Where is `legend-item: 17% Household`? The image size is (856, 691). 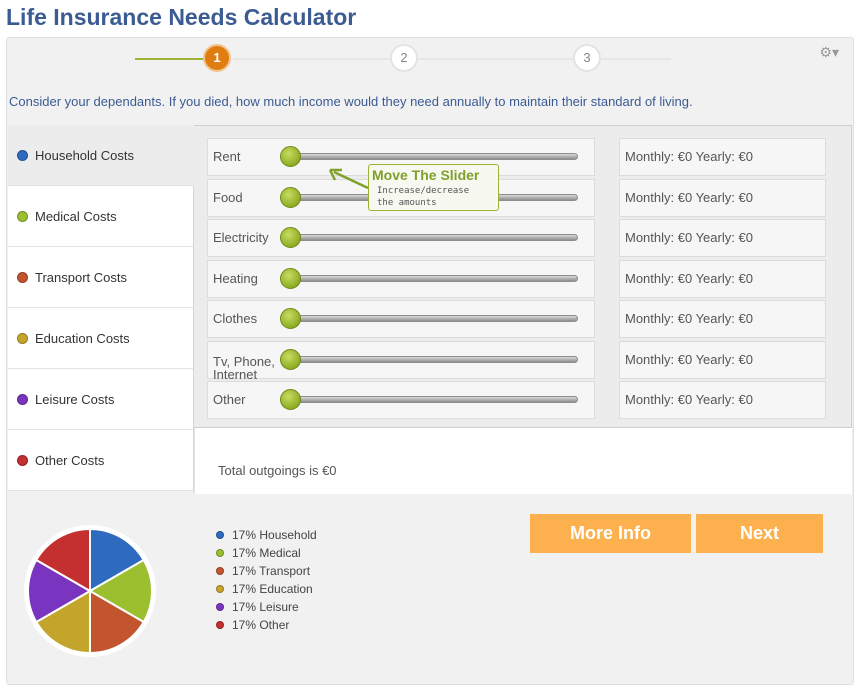
legend-item: 17% Household is located at coordinates (266, 535).